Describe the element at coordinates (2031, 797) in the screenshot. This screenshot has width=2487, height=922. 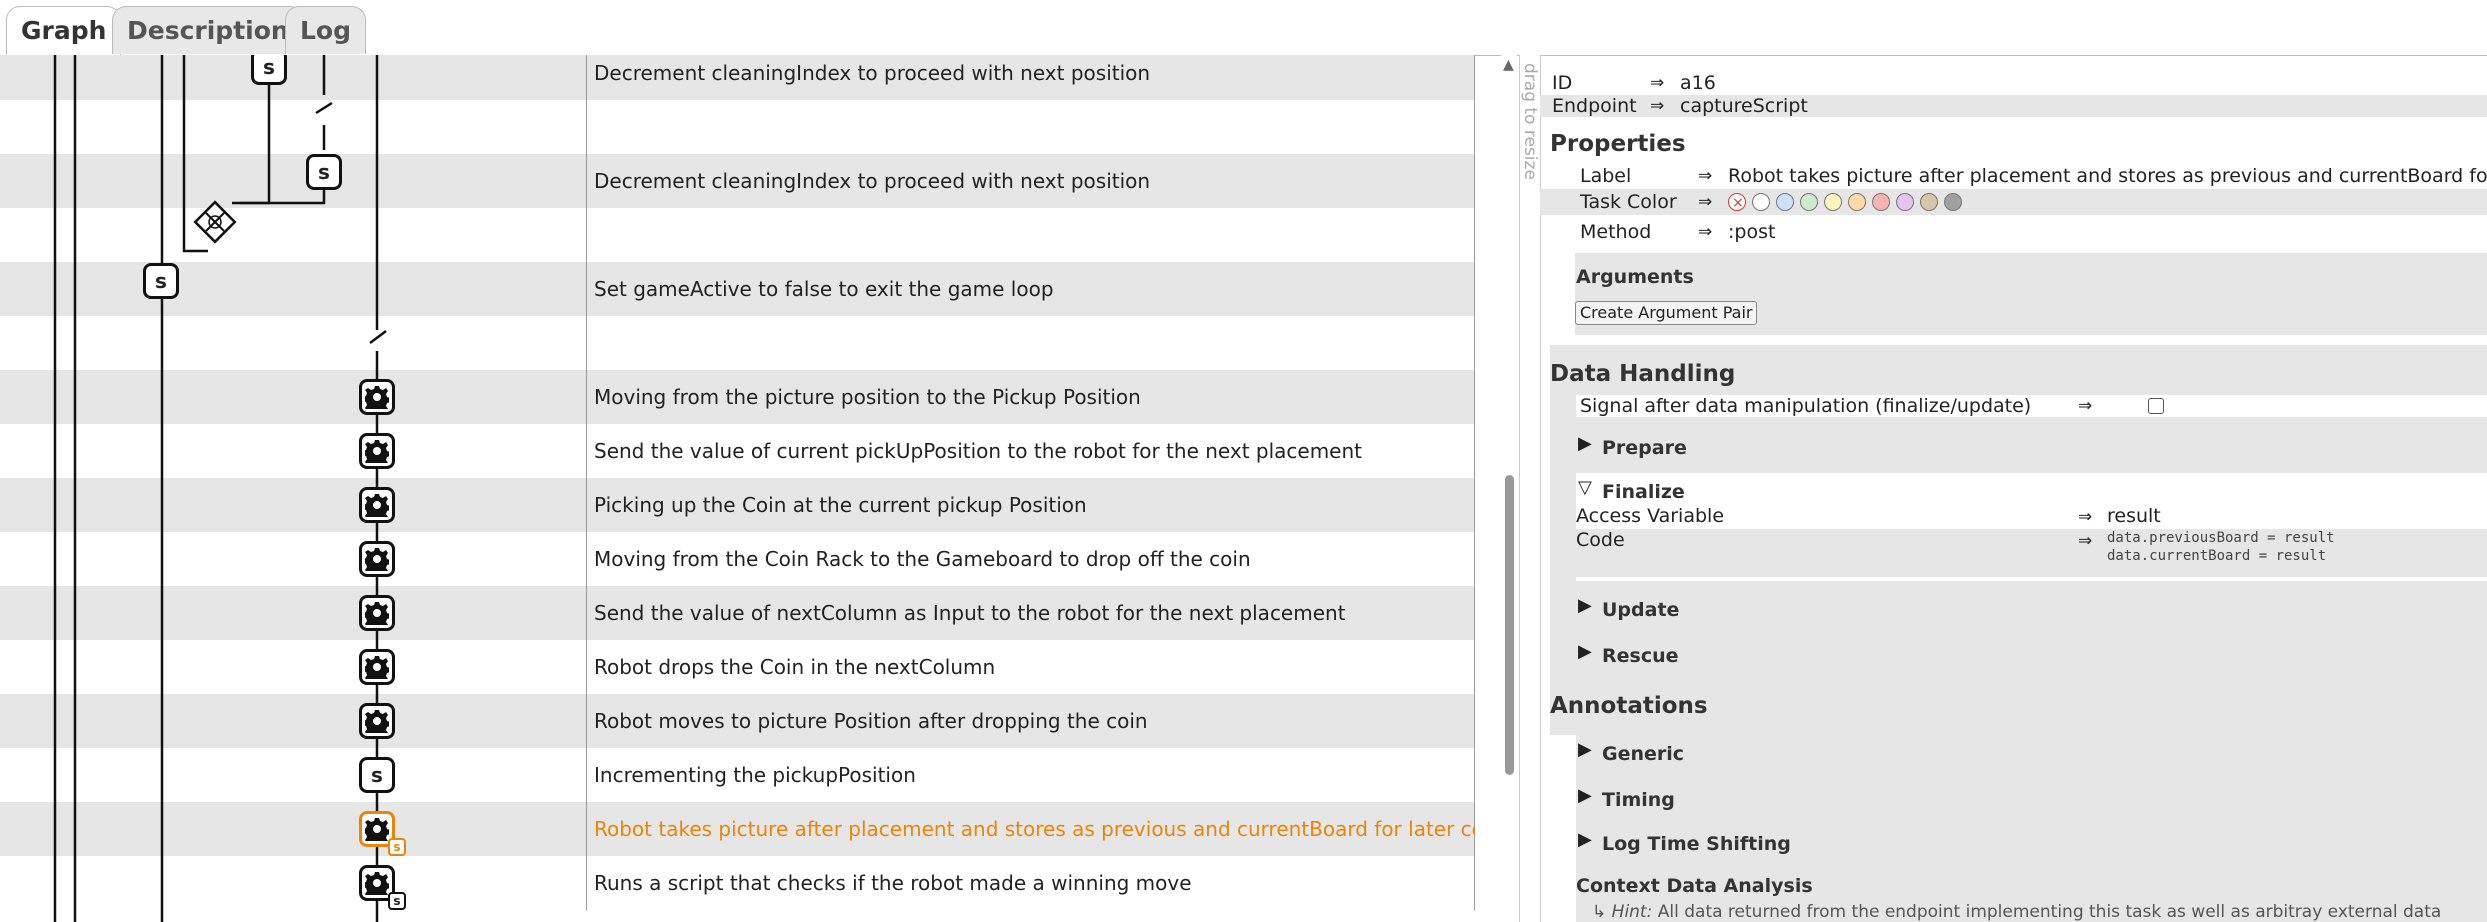
I see `timing-section: ▶ Timing` at that location.